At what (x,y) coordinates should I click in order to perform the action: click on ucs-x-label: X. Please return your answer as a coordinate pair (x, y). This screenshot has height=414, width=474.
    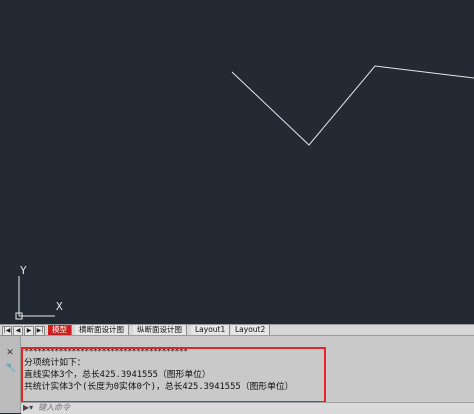
    Looking at the image, I should click on (59, 306).